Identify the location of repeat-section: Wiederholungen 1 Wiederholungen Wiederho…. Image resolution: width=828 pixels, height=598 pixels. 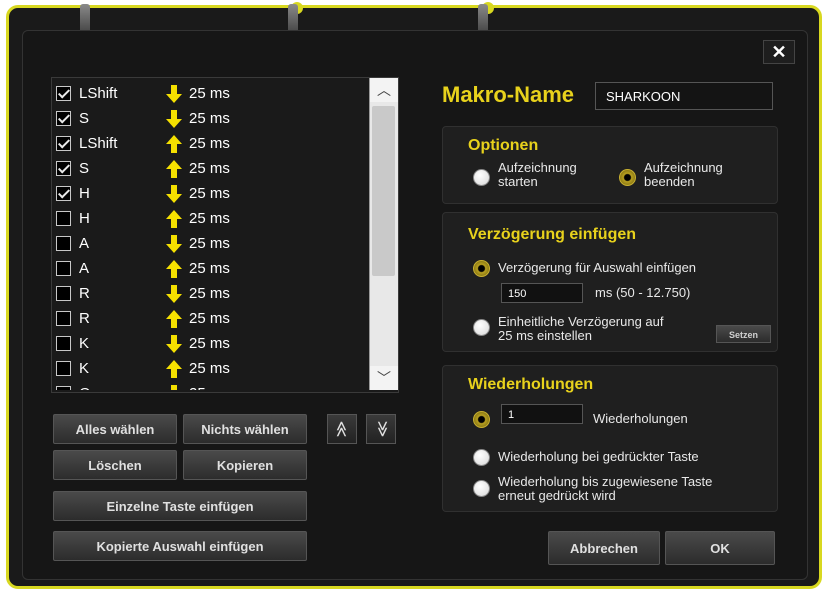
(610, 438).